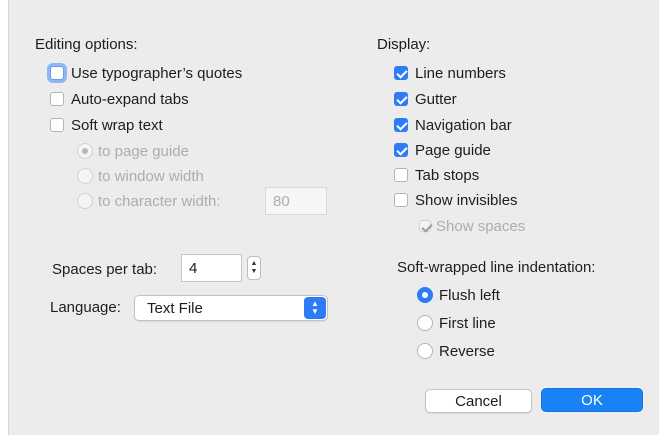 This screenshot has height=435, width=659. Describe the element at coordinates (460, 73) in the screenshot. I see `line-numbers-label: Line numbers` at that location.